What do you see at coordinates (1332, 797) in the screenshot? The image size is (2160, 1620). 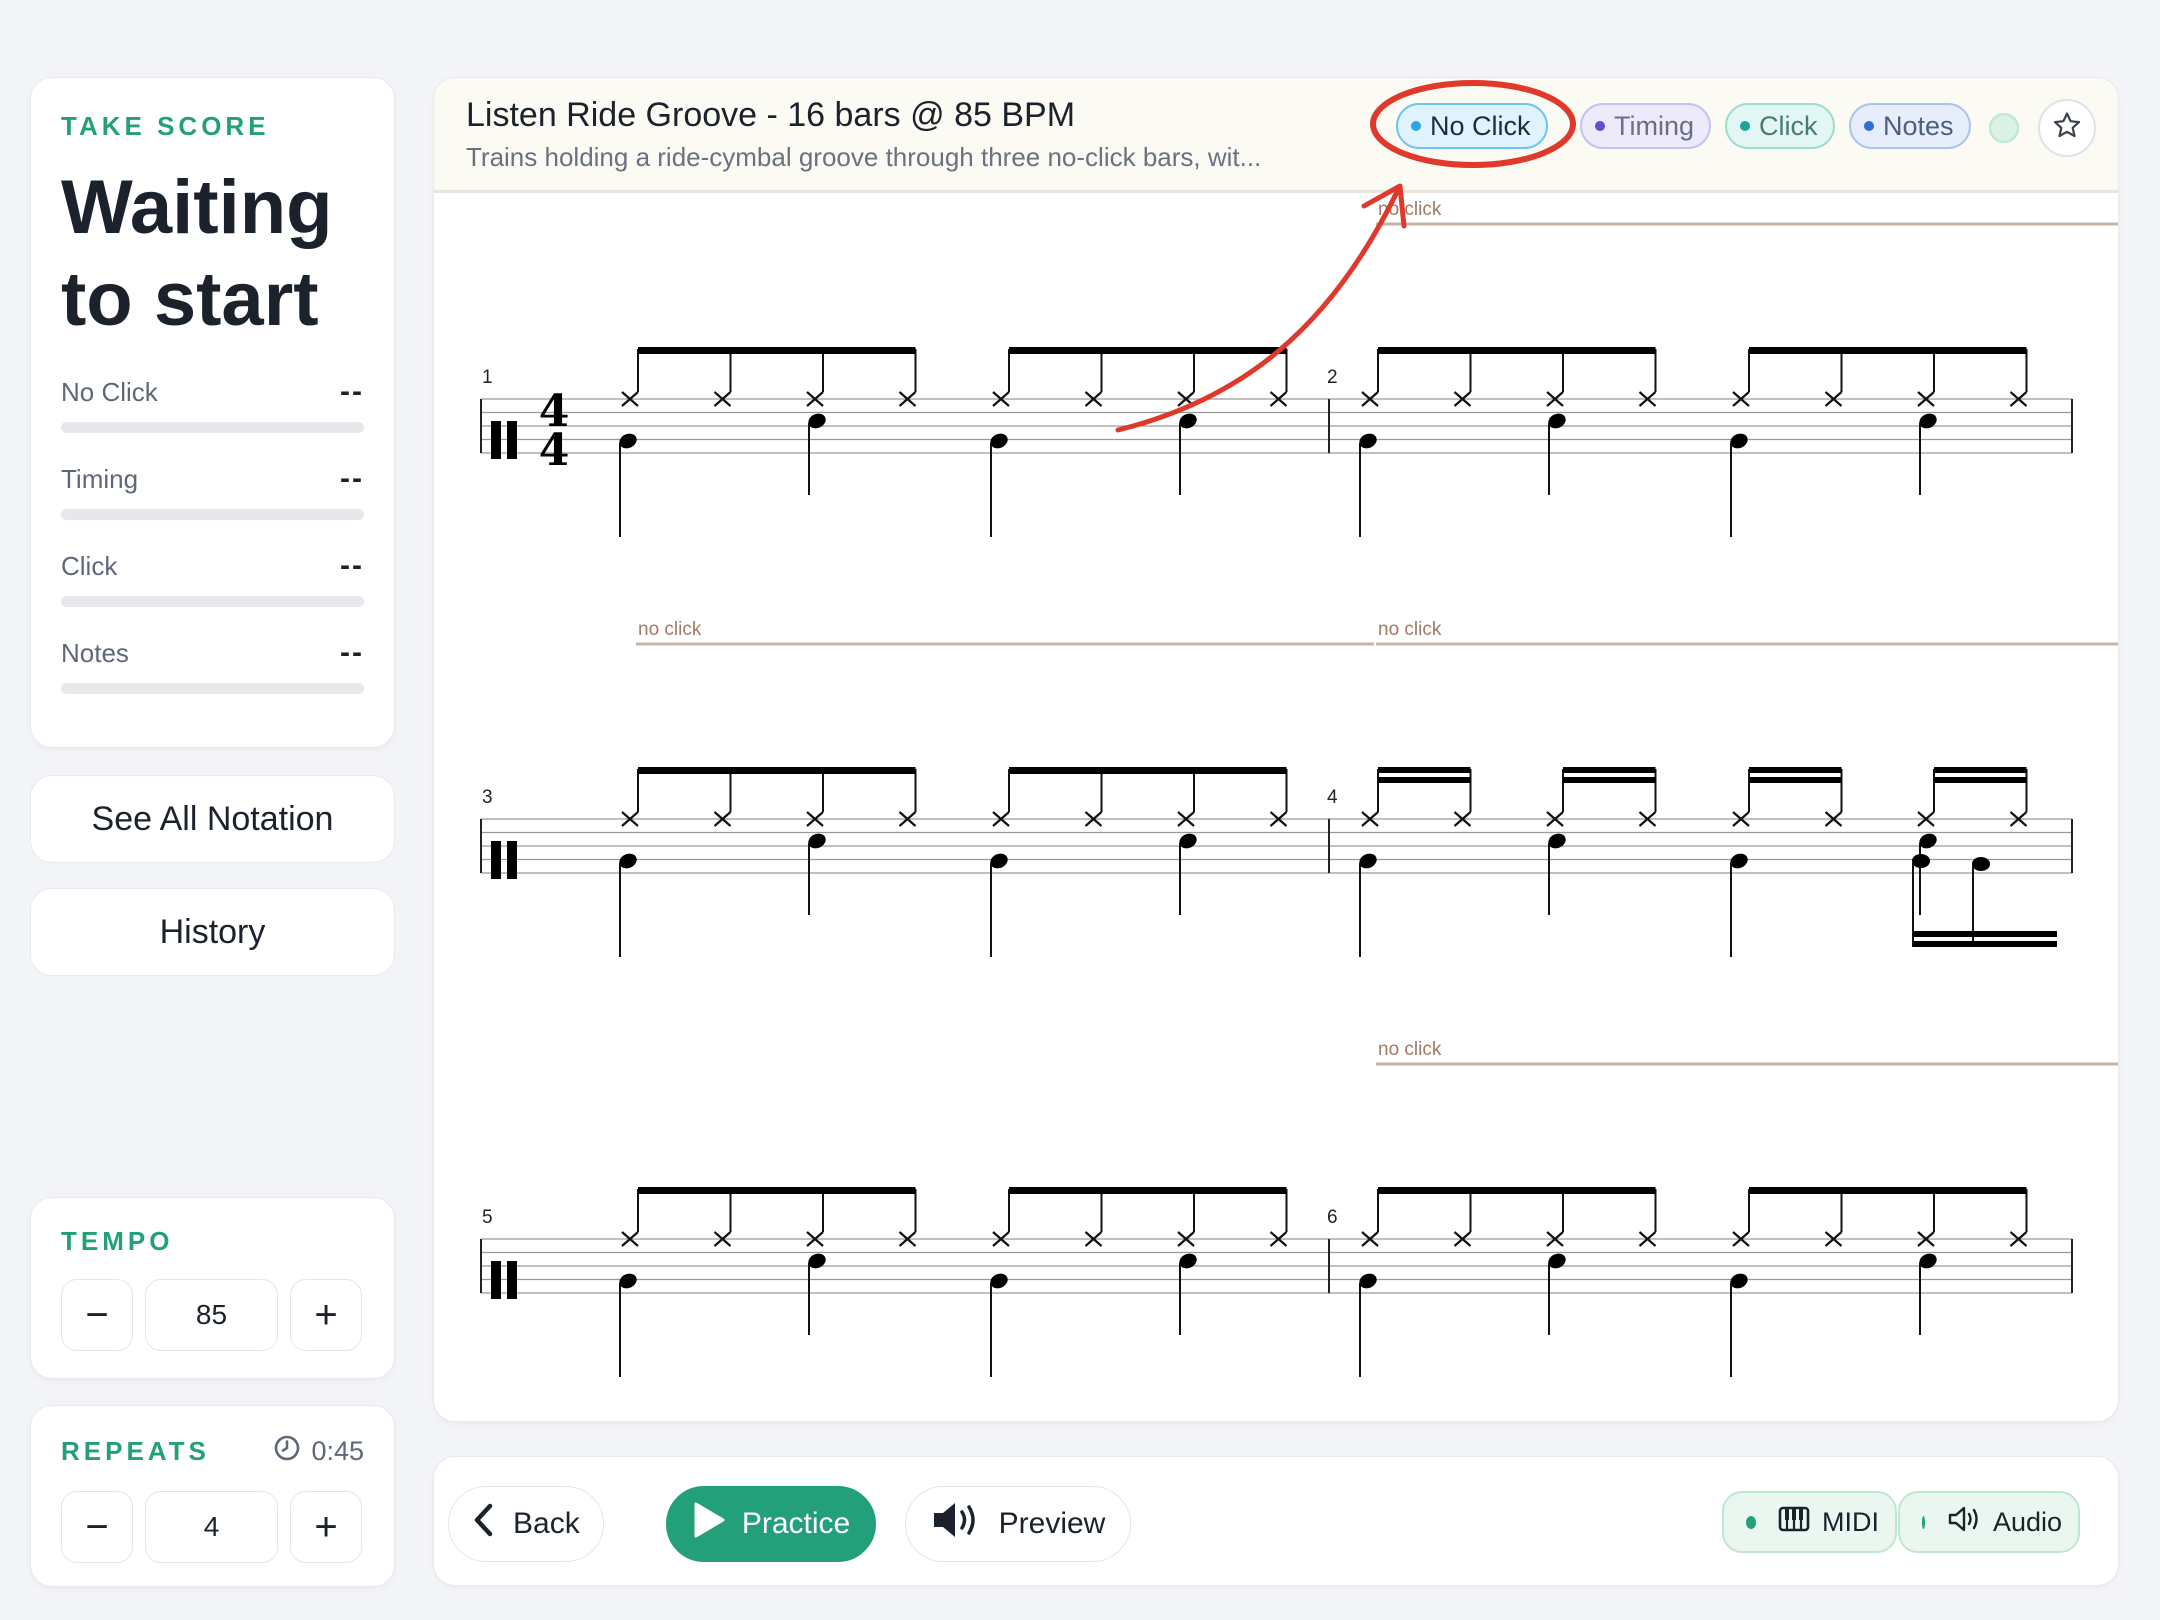 I see `measure-number: 4` at bounding box center [1332, 797].